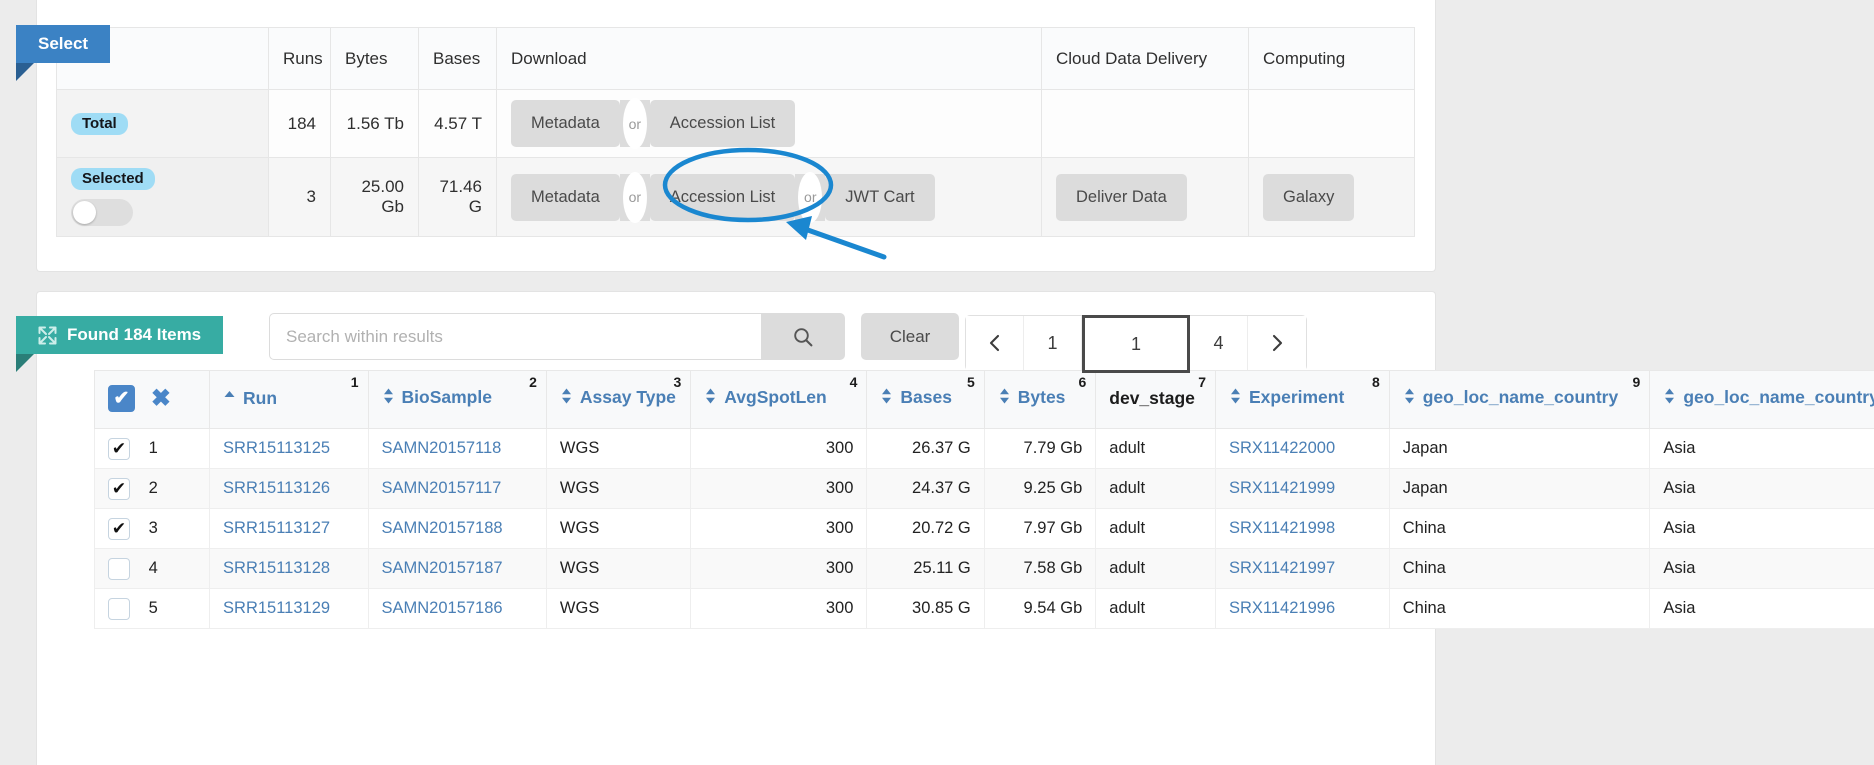 The width and height of the screenshot is (1874, 765). I want to click on cell-experiment: SRX11421998, so click(1302, 528).